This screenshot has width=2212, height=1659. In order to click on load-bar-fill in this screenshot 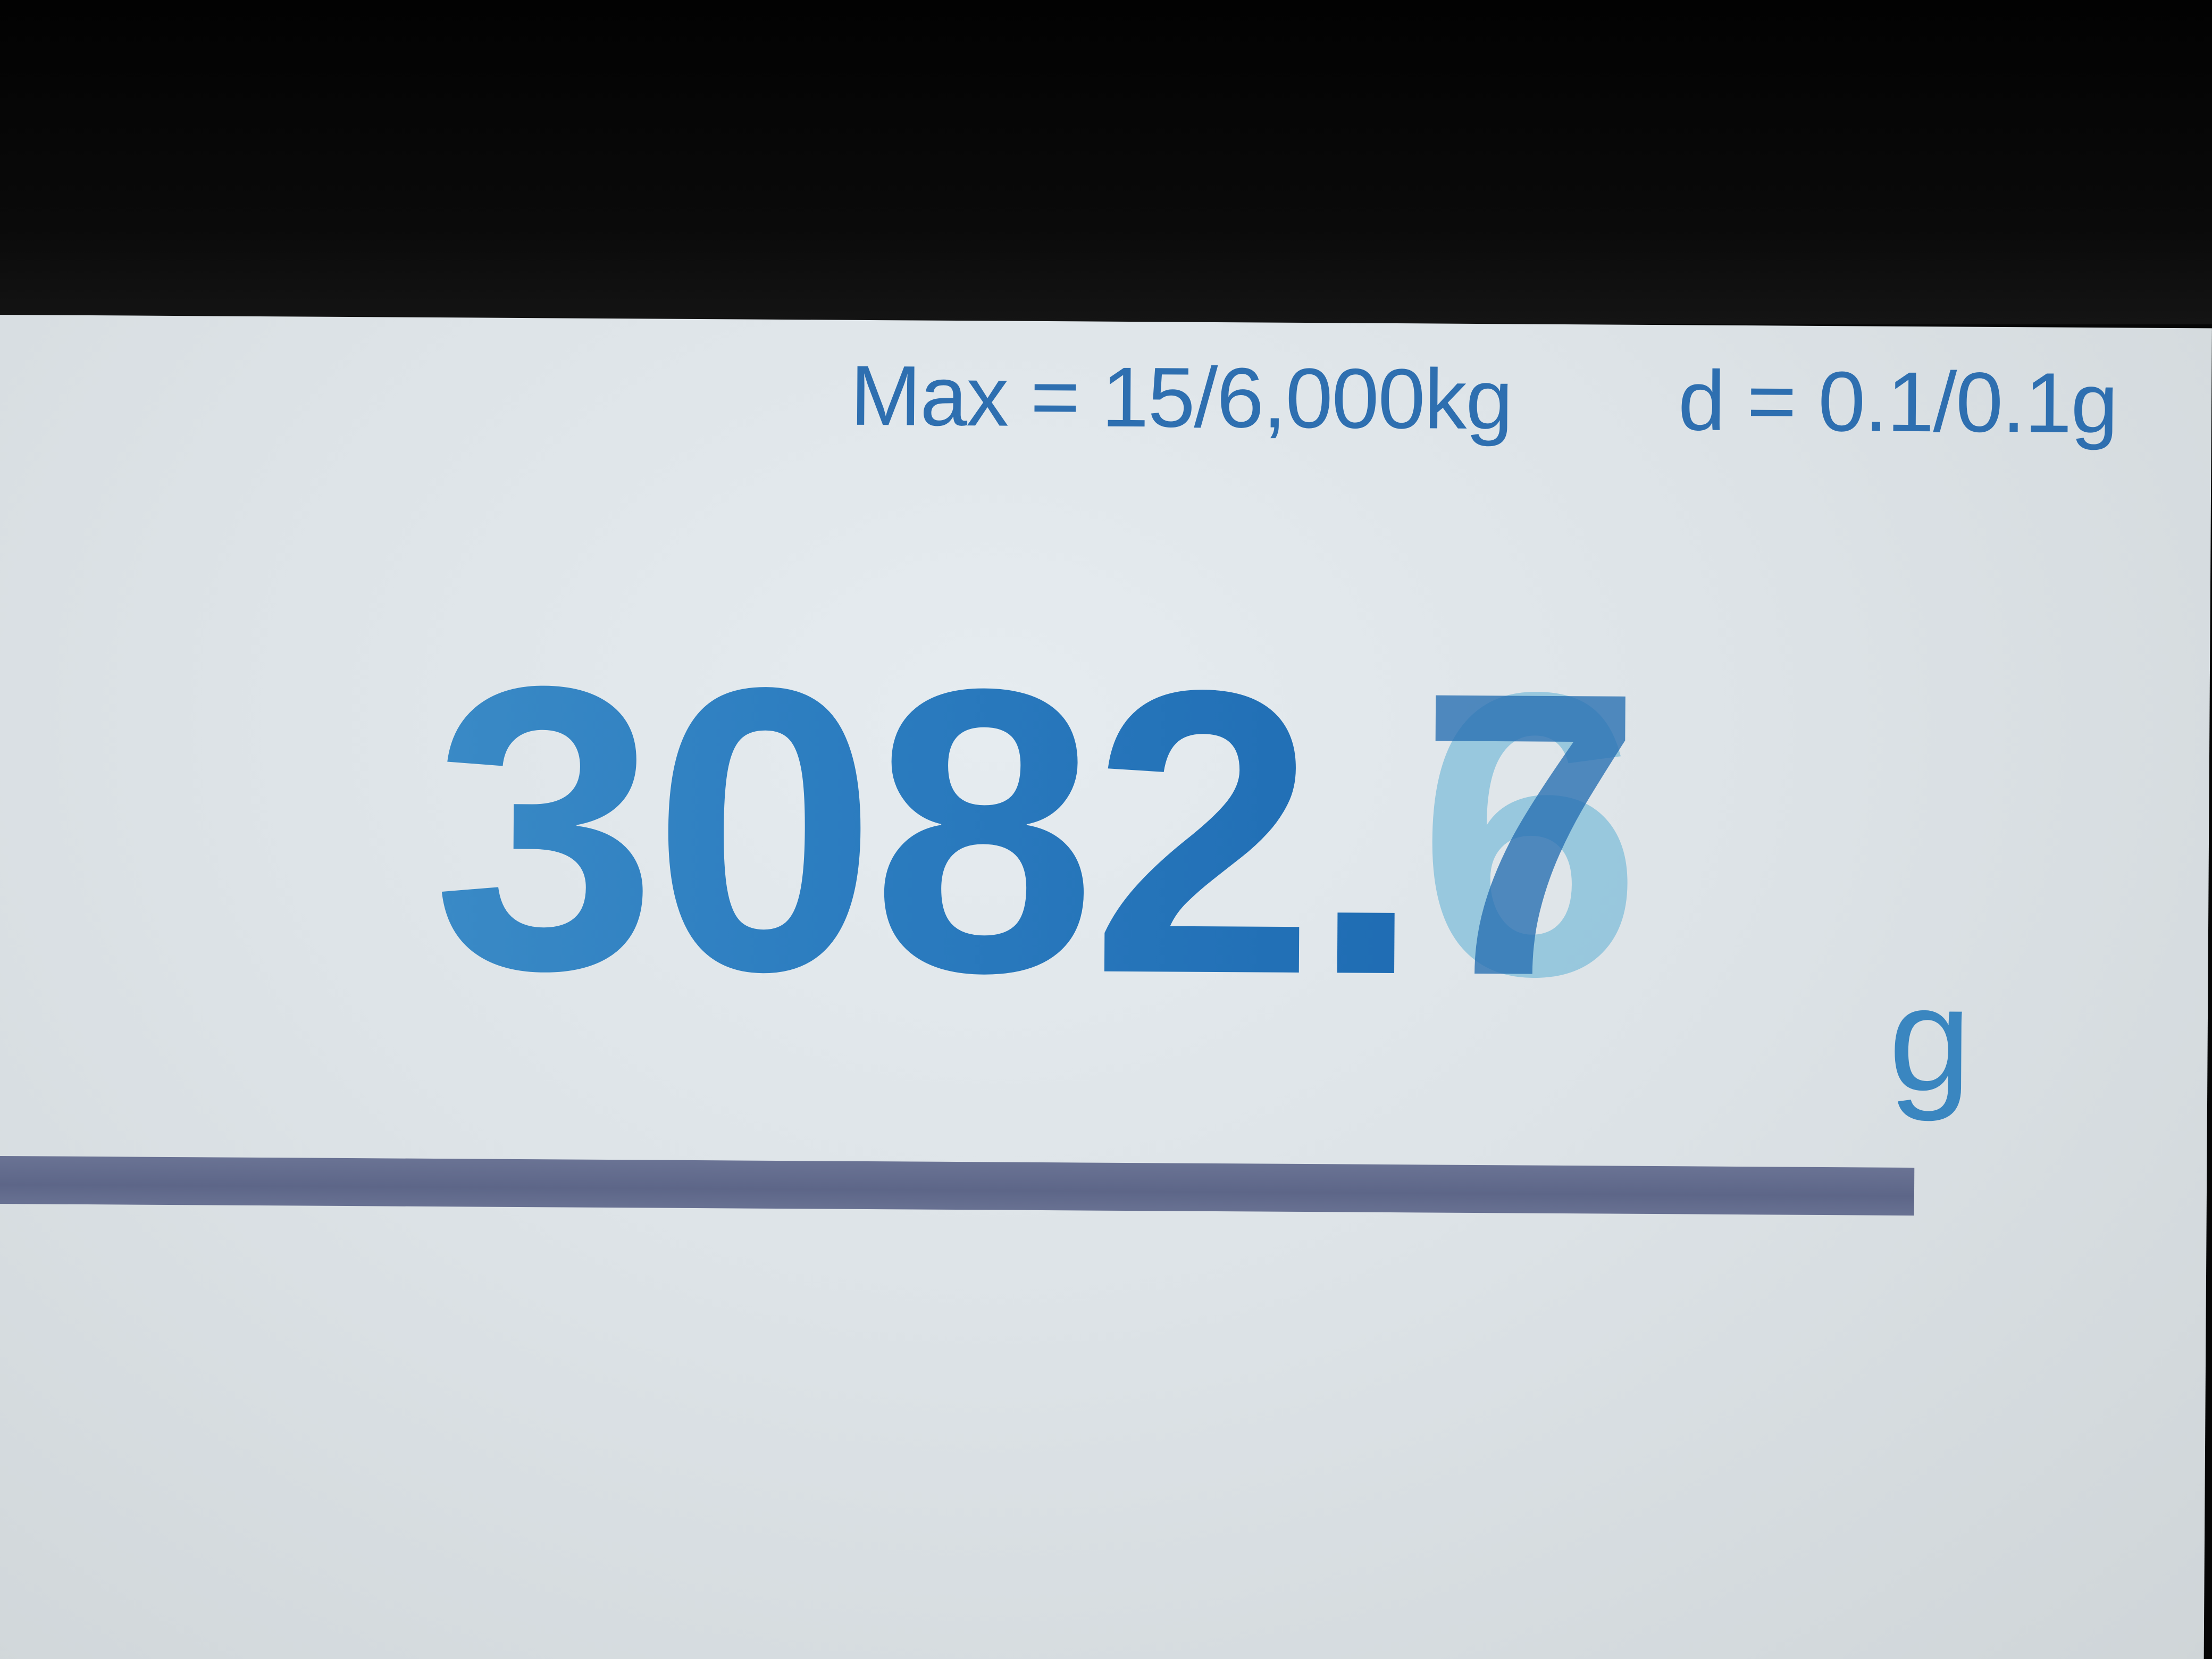, I will do `click(957, 1185)`.